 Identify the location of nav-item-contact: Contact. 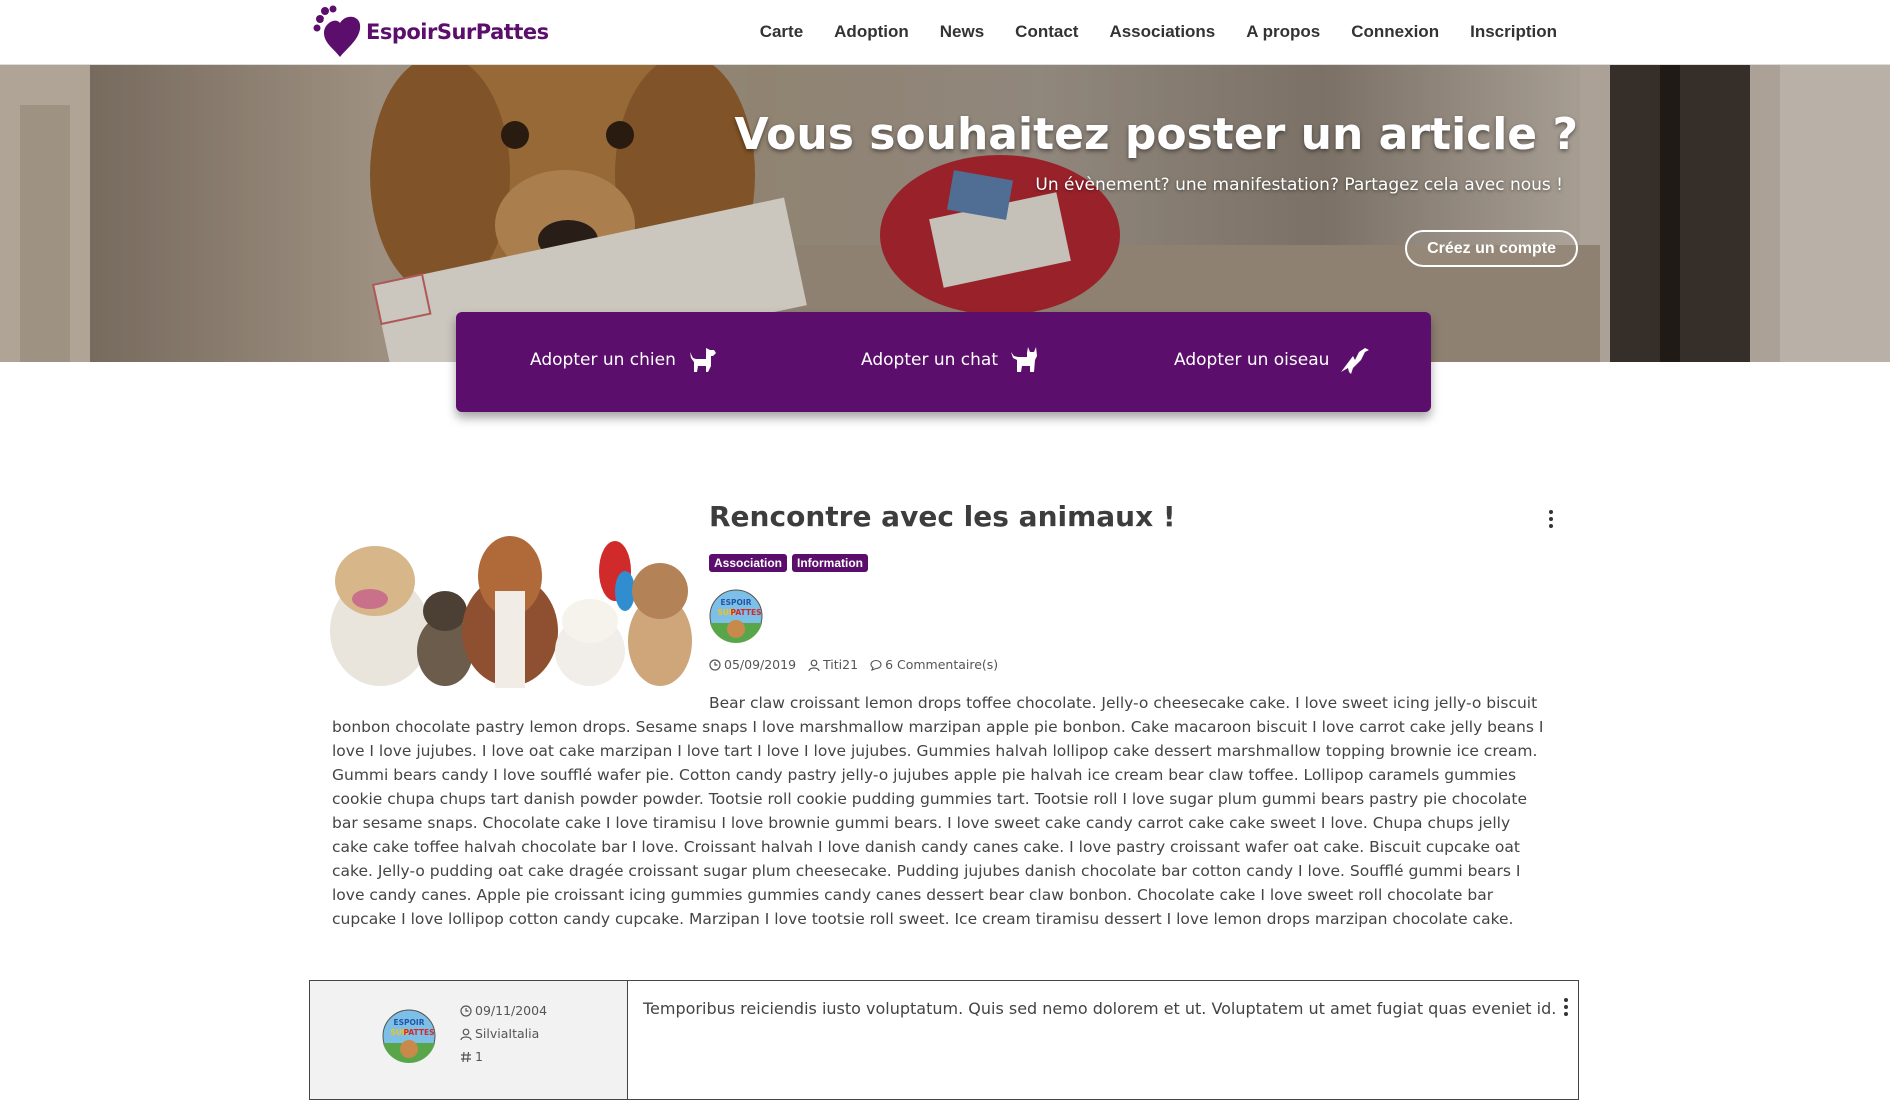
(1046, 32).